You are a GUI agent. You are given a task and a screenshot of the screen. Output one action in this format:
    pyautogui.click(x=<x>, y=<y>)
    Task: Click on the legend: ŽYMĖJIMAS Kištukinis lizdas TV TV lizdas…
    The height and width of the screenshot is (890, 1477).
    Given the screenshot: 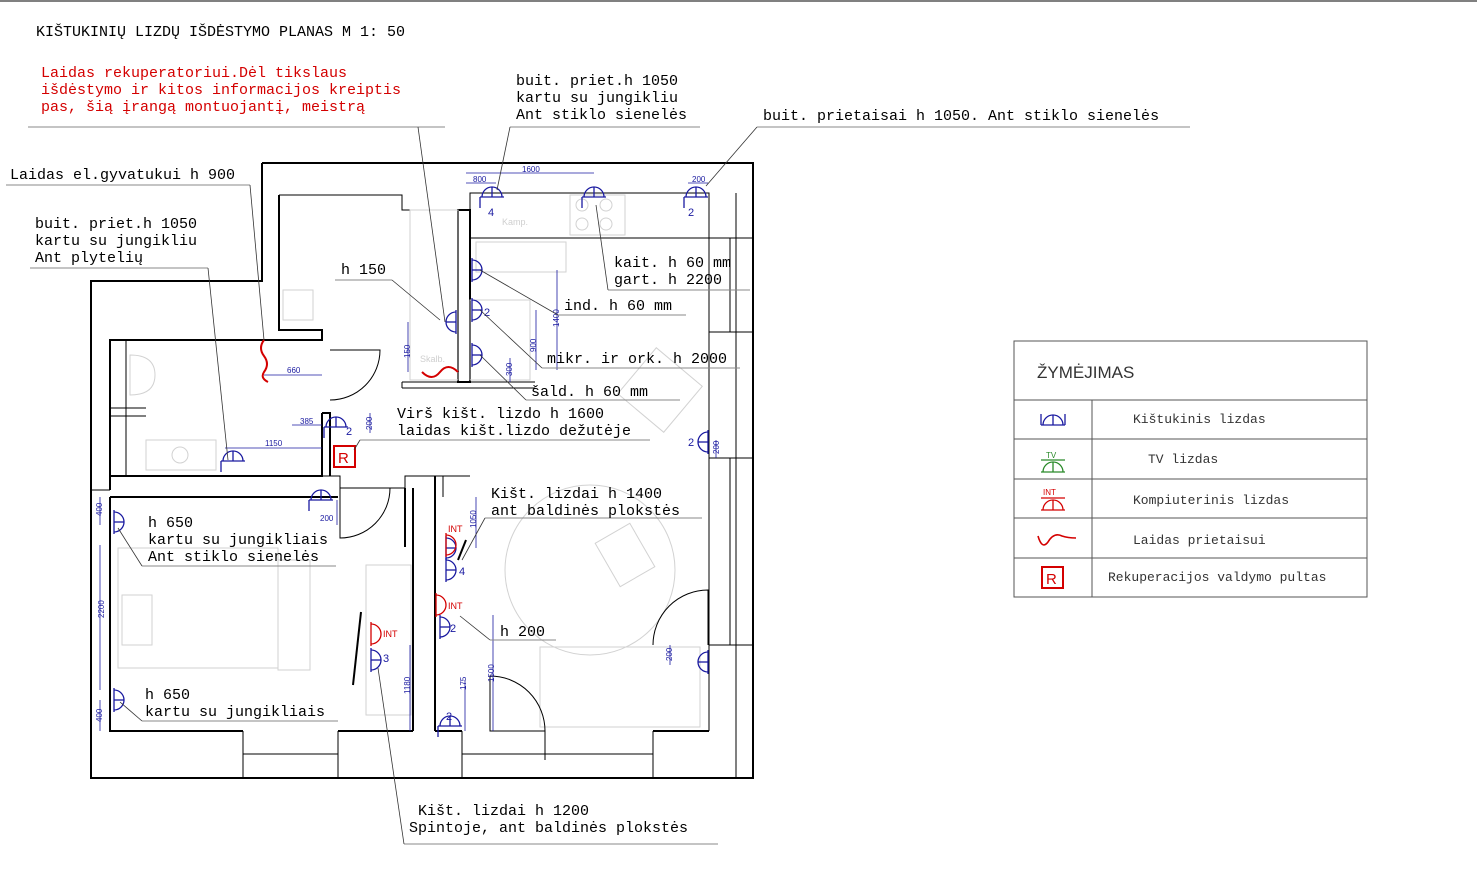 What is the action you would take?
    pyautogui.click(x=1190, y=469)
    